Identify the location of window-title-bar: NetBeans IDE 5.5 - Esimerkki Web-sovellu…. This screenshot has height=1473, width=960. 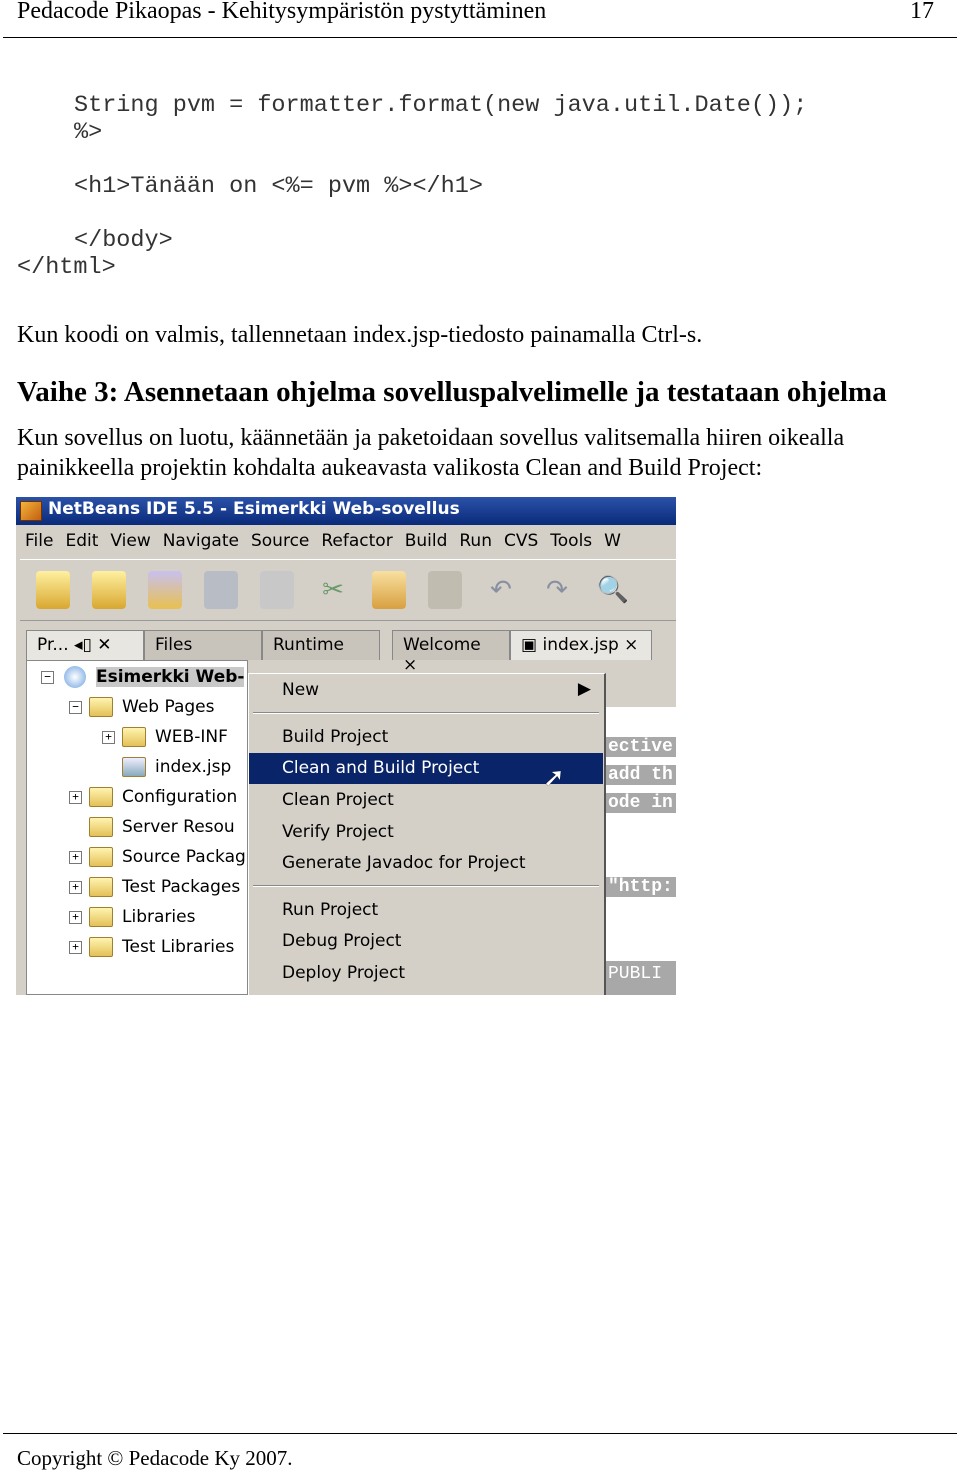
(346, 511).